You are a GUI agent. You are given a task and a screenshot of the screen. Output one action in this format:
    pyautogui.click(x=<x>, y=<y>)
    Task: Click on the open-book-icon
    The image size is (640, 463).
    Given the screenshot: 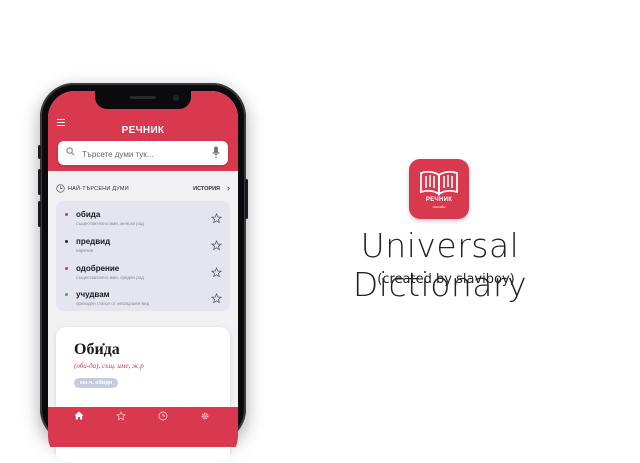 What is the action you would take?
    pyautogui.click(x=439, y=183)
    